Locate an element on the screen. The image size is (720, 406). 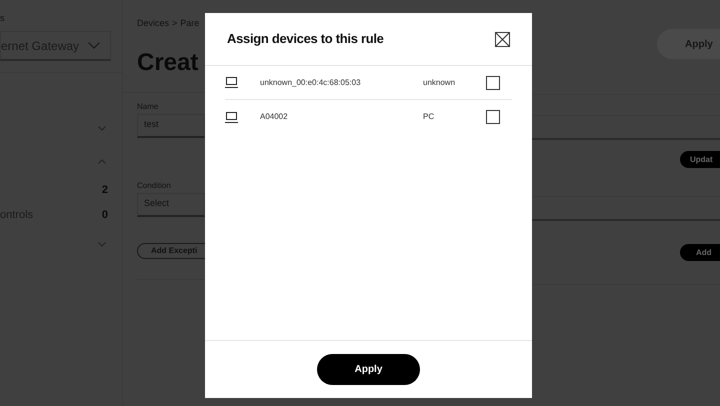
dialog-title: Assign devices to this rule is located at coordinates (305, 39).